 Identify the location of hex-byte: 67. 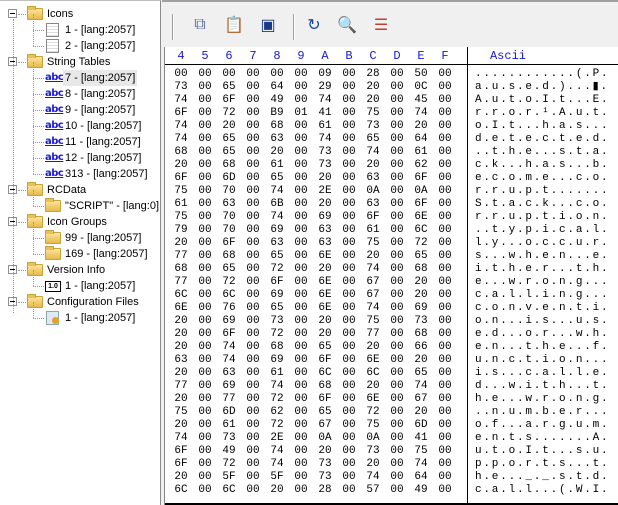
(373, 282).